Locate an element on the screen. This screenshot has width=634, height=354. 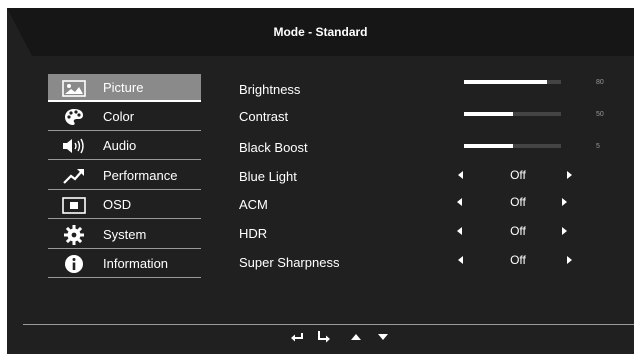
hdr-value: Off is located at coordinates (518, 231).